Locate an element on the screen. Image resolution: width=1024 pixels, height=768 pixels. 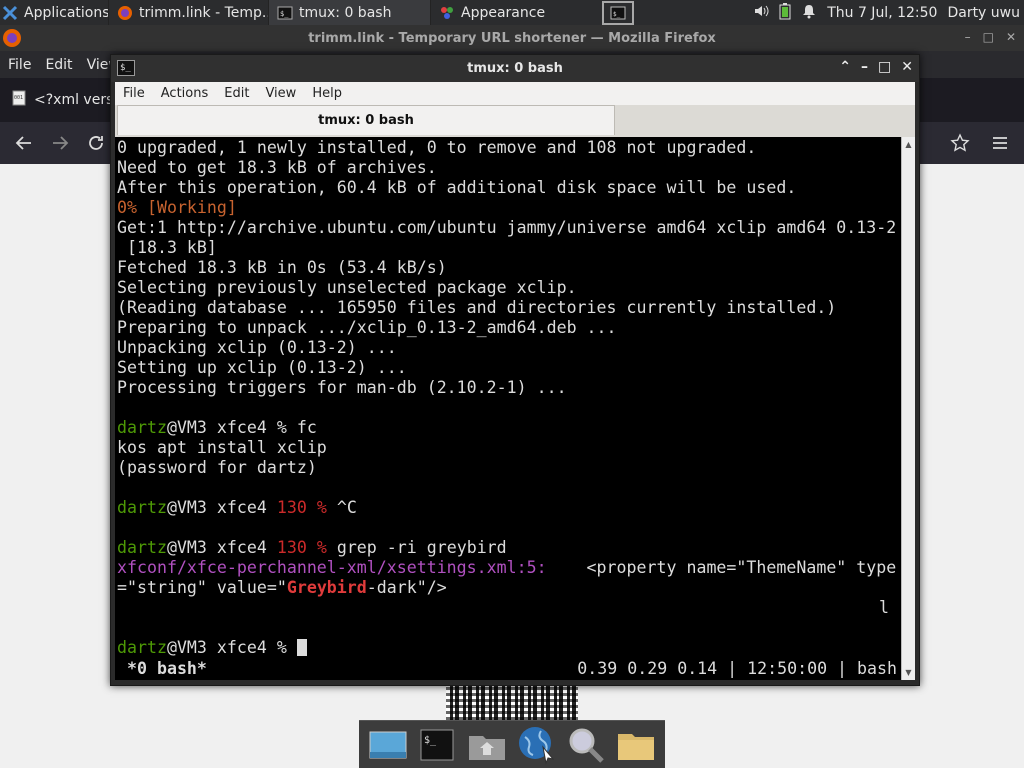
applications-menu-button: Applications is located at coordinates (54, 12).